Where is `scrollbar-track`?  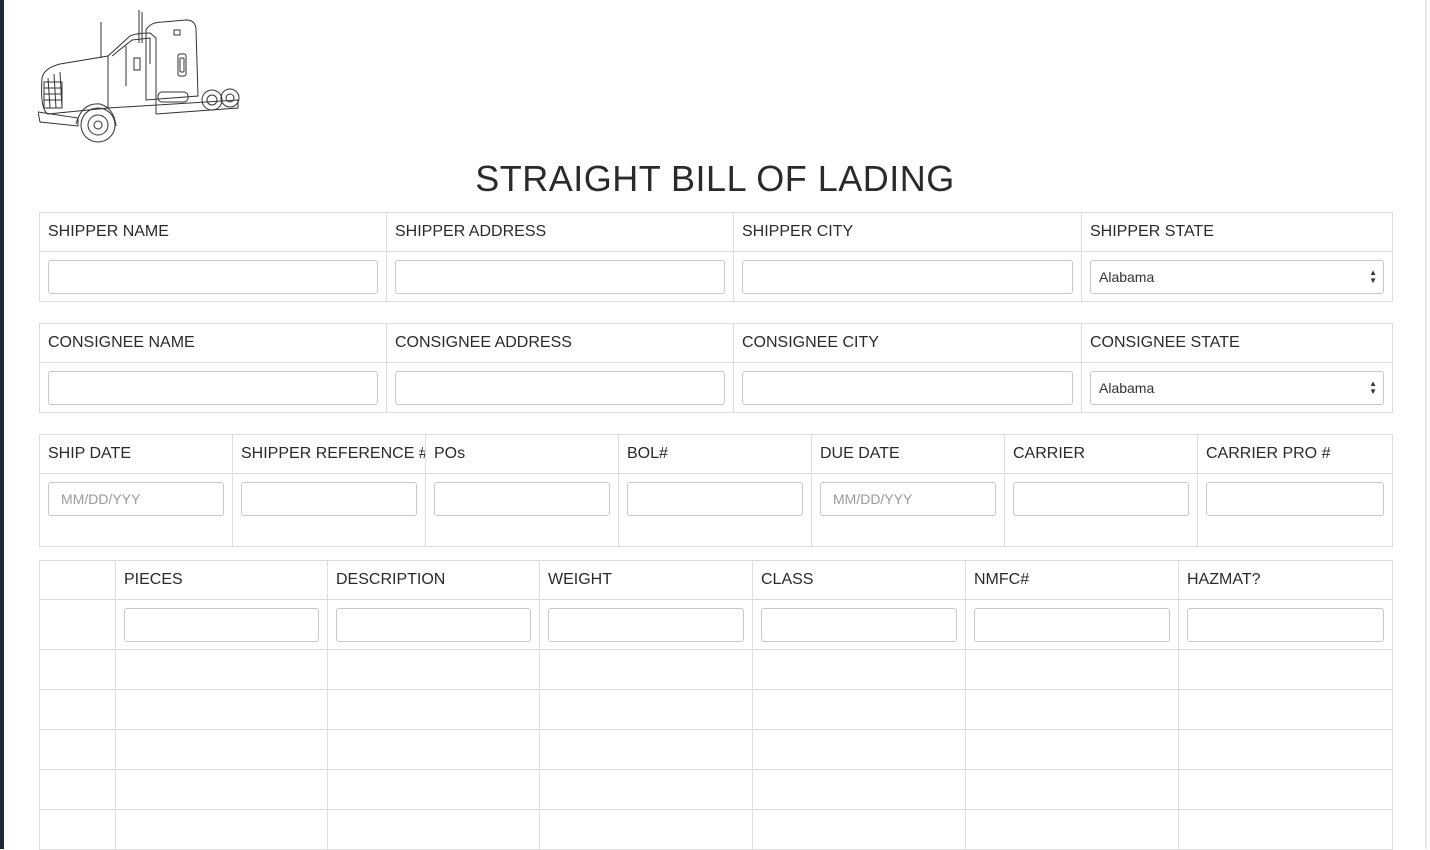 scrollbar-track is located at coordinates (1426, 424).